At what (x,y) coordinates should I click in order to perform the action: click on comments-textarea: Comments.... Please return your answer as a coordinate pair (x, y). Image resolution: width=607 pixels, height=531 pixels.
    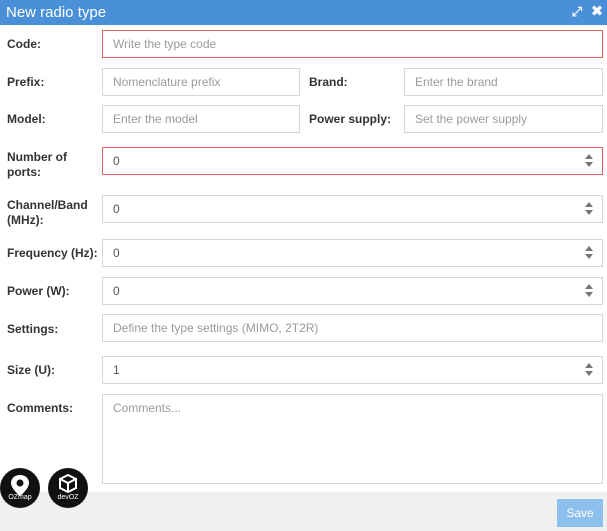
    Looking at the image, I should click on (352, 439).